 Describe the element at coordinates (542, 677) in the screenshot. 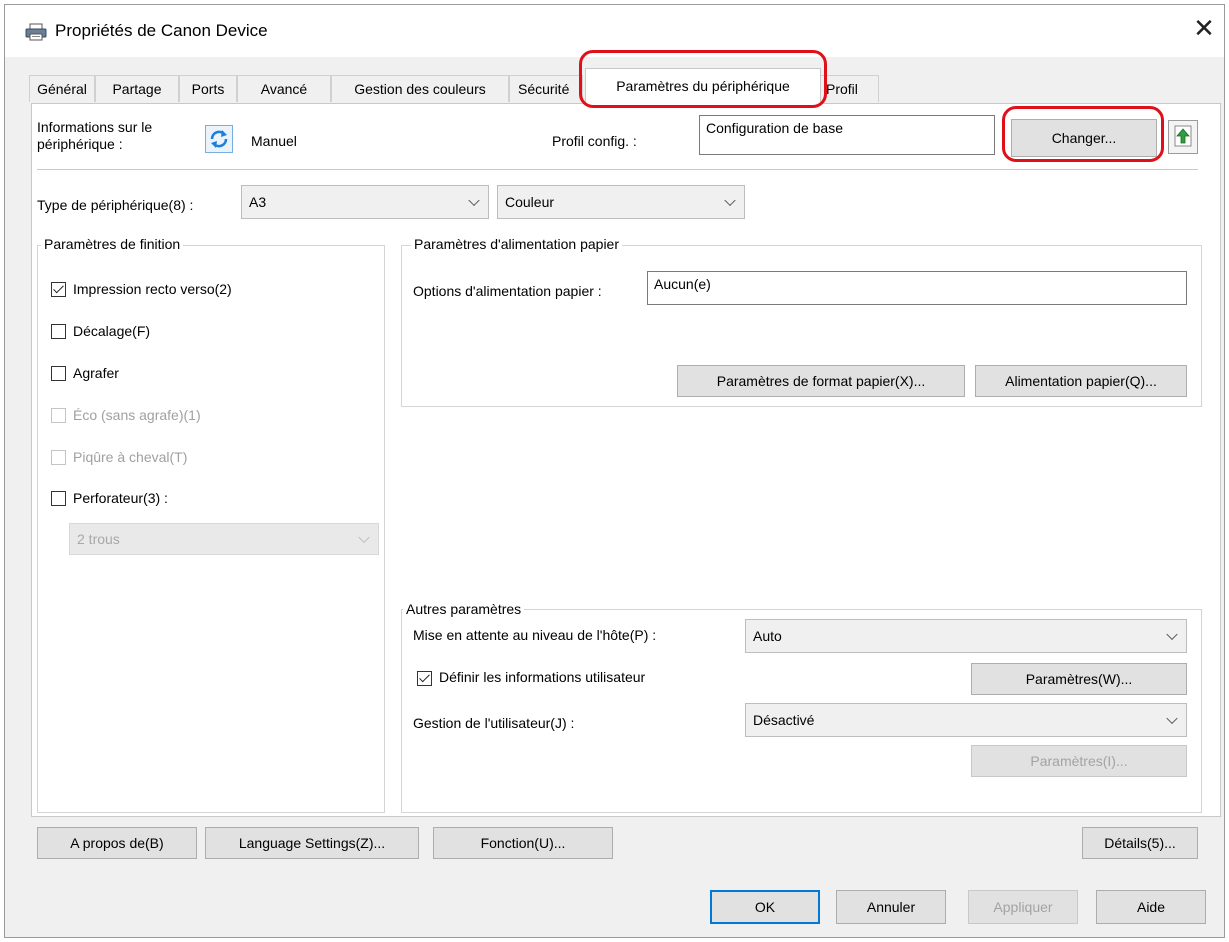

I see `user-info-label: Définir les informations utilisateur` at that location.